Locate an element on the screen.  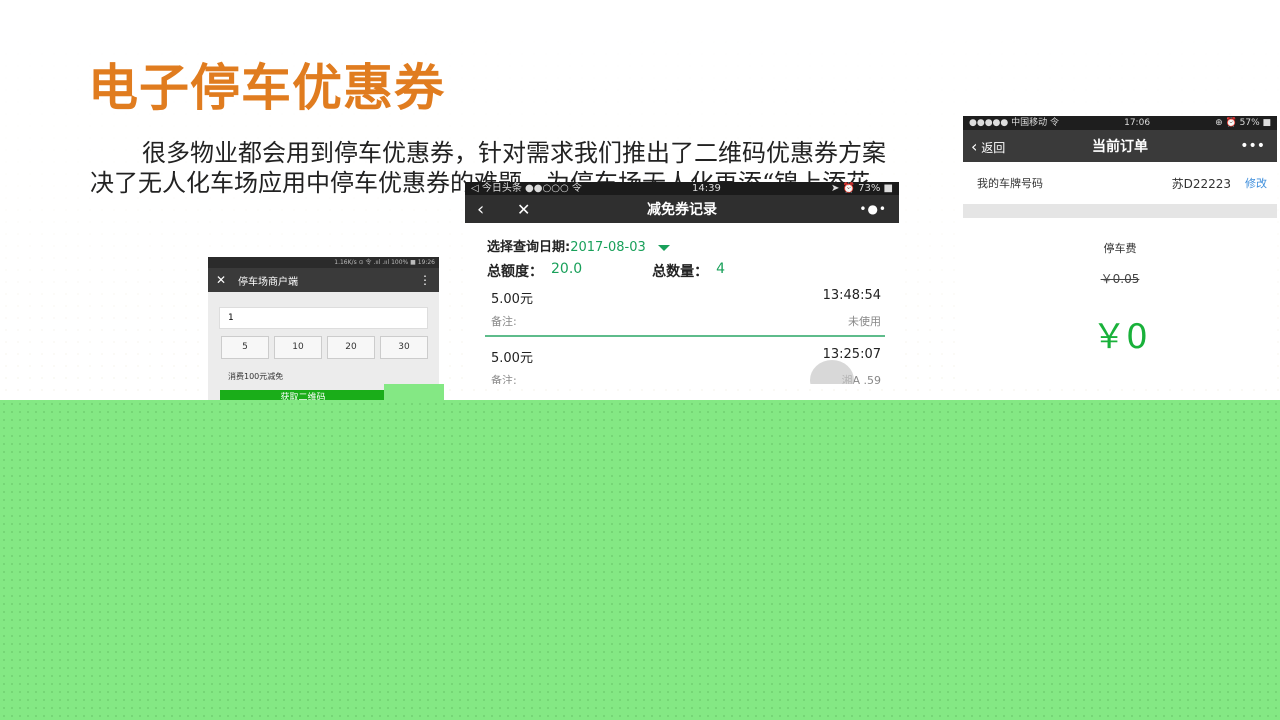
paragraph-line-1: 很多物业都会用到停车优惠券，针对需求我们推出了二维码优惠券方案 is located at coordinates (514, 153).